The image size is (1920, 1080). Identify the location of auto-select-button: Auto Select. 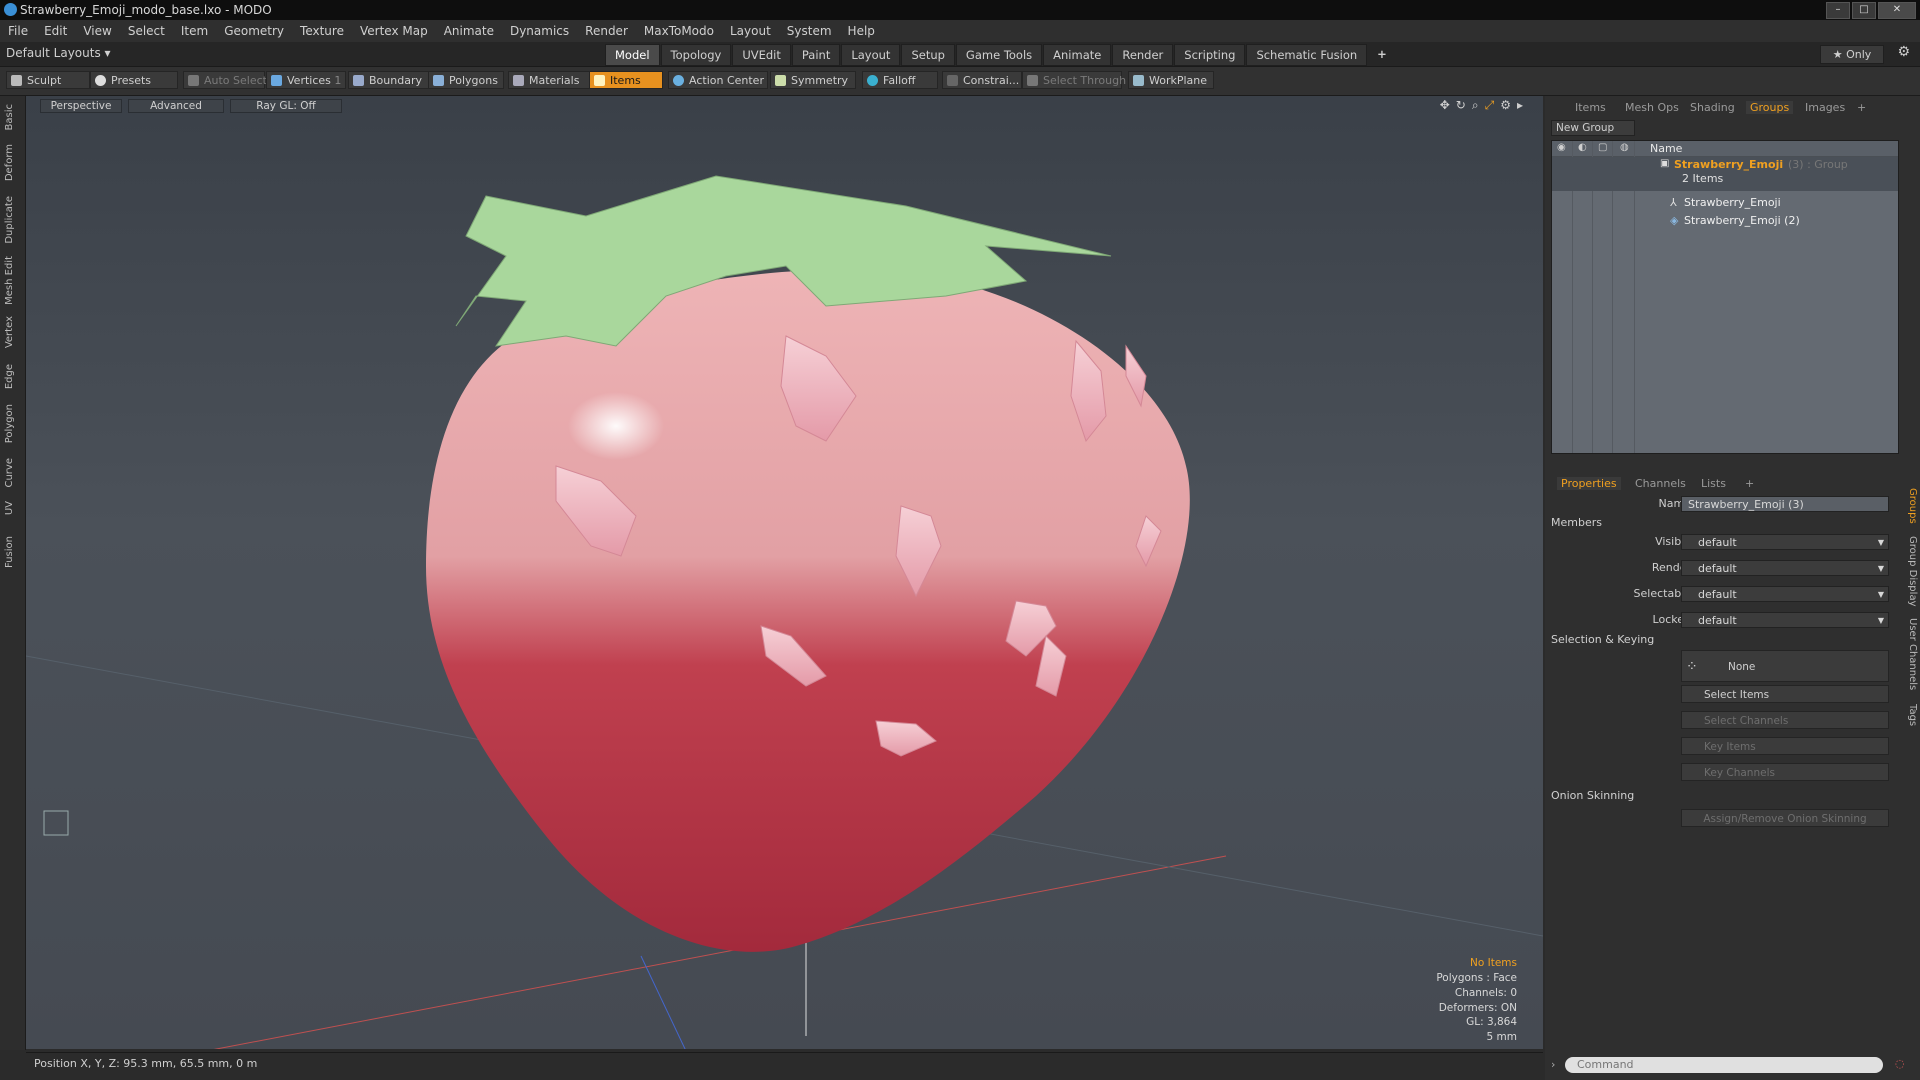
(225, 80).